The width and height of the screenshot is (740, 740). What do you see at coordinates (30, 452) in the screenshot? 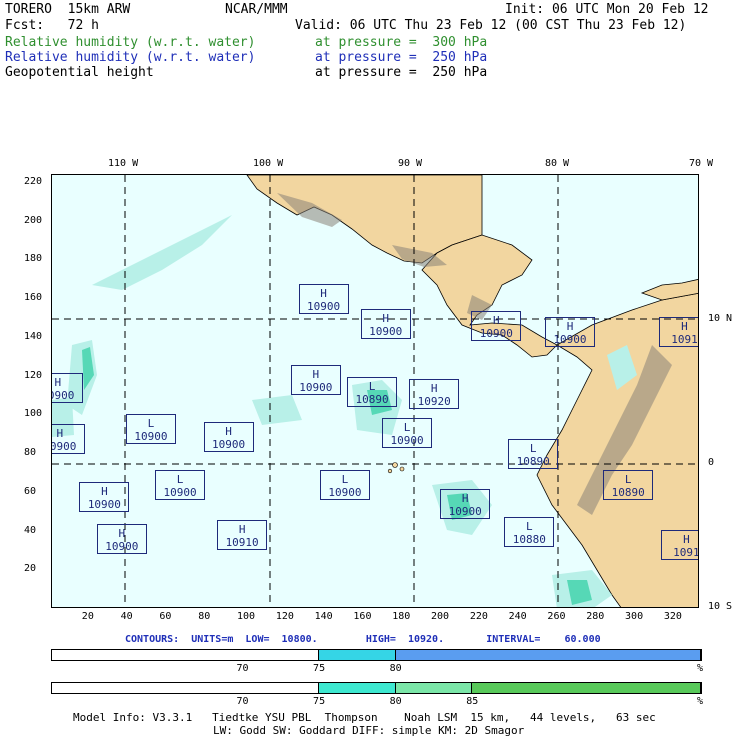
I see `y-tick: 80` at bounding box center [30, 452].